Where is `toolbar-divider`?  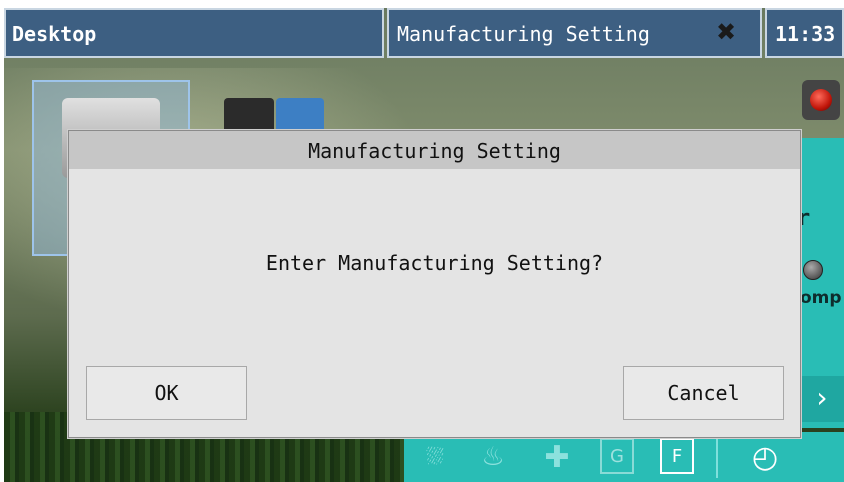 toolbar-divider is located at coordinates (717, 457).